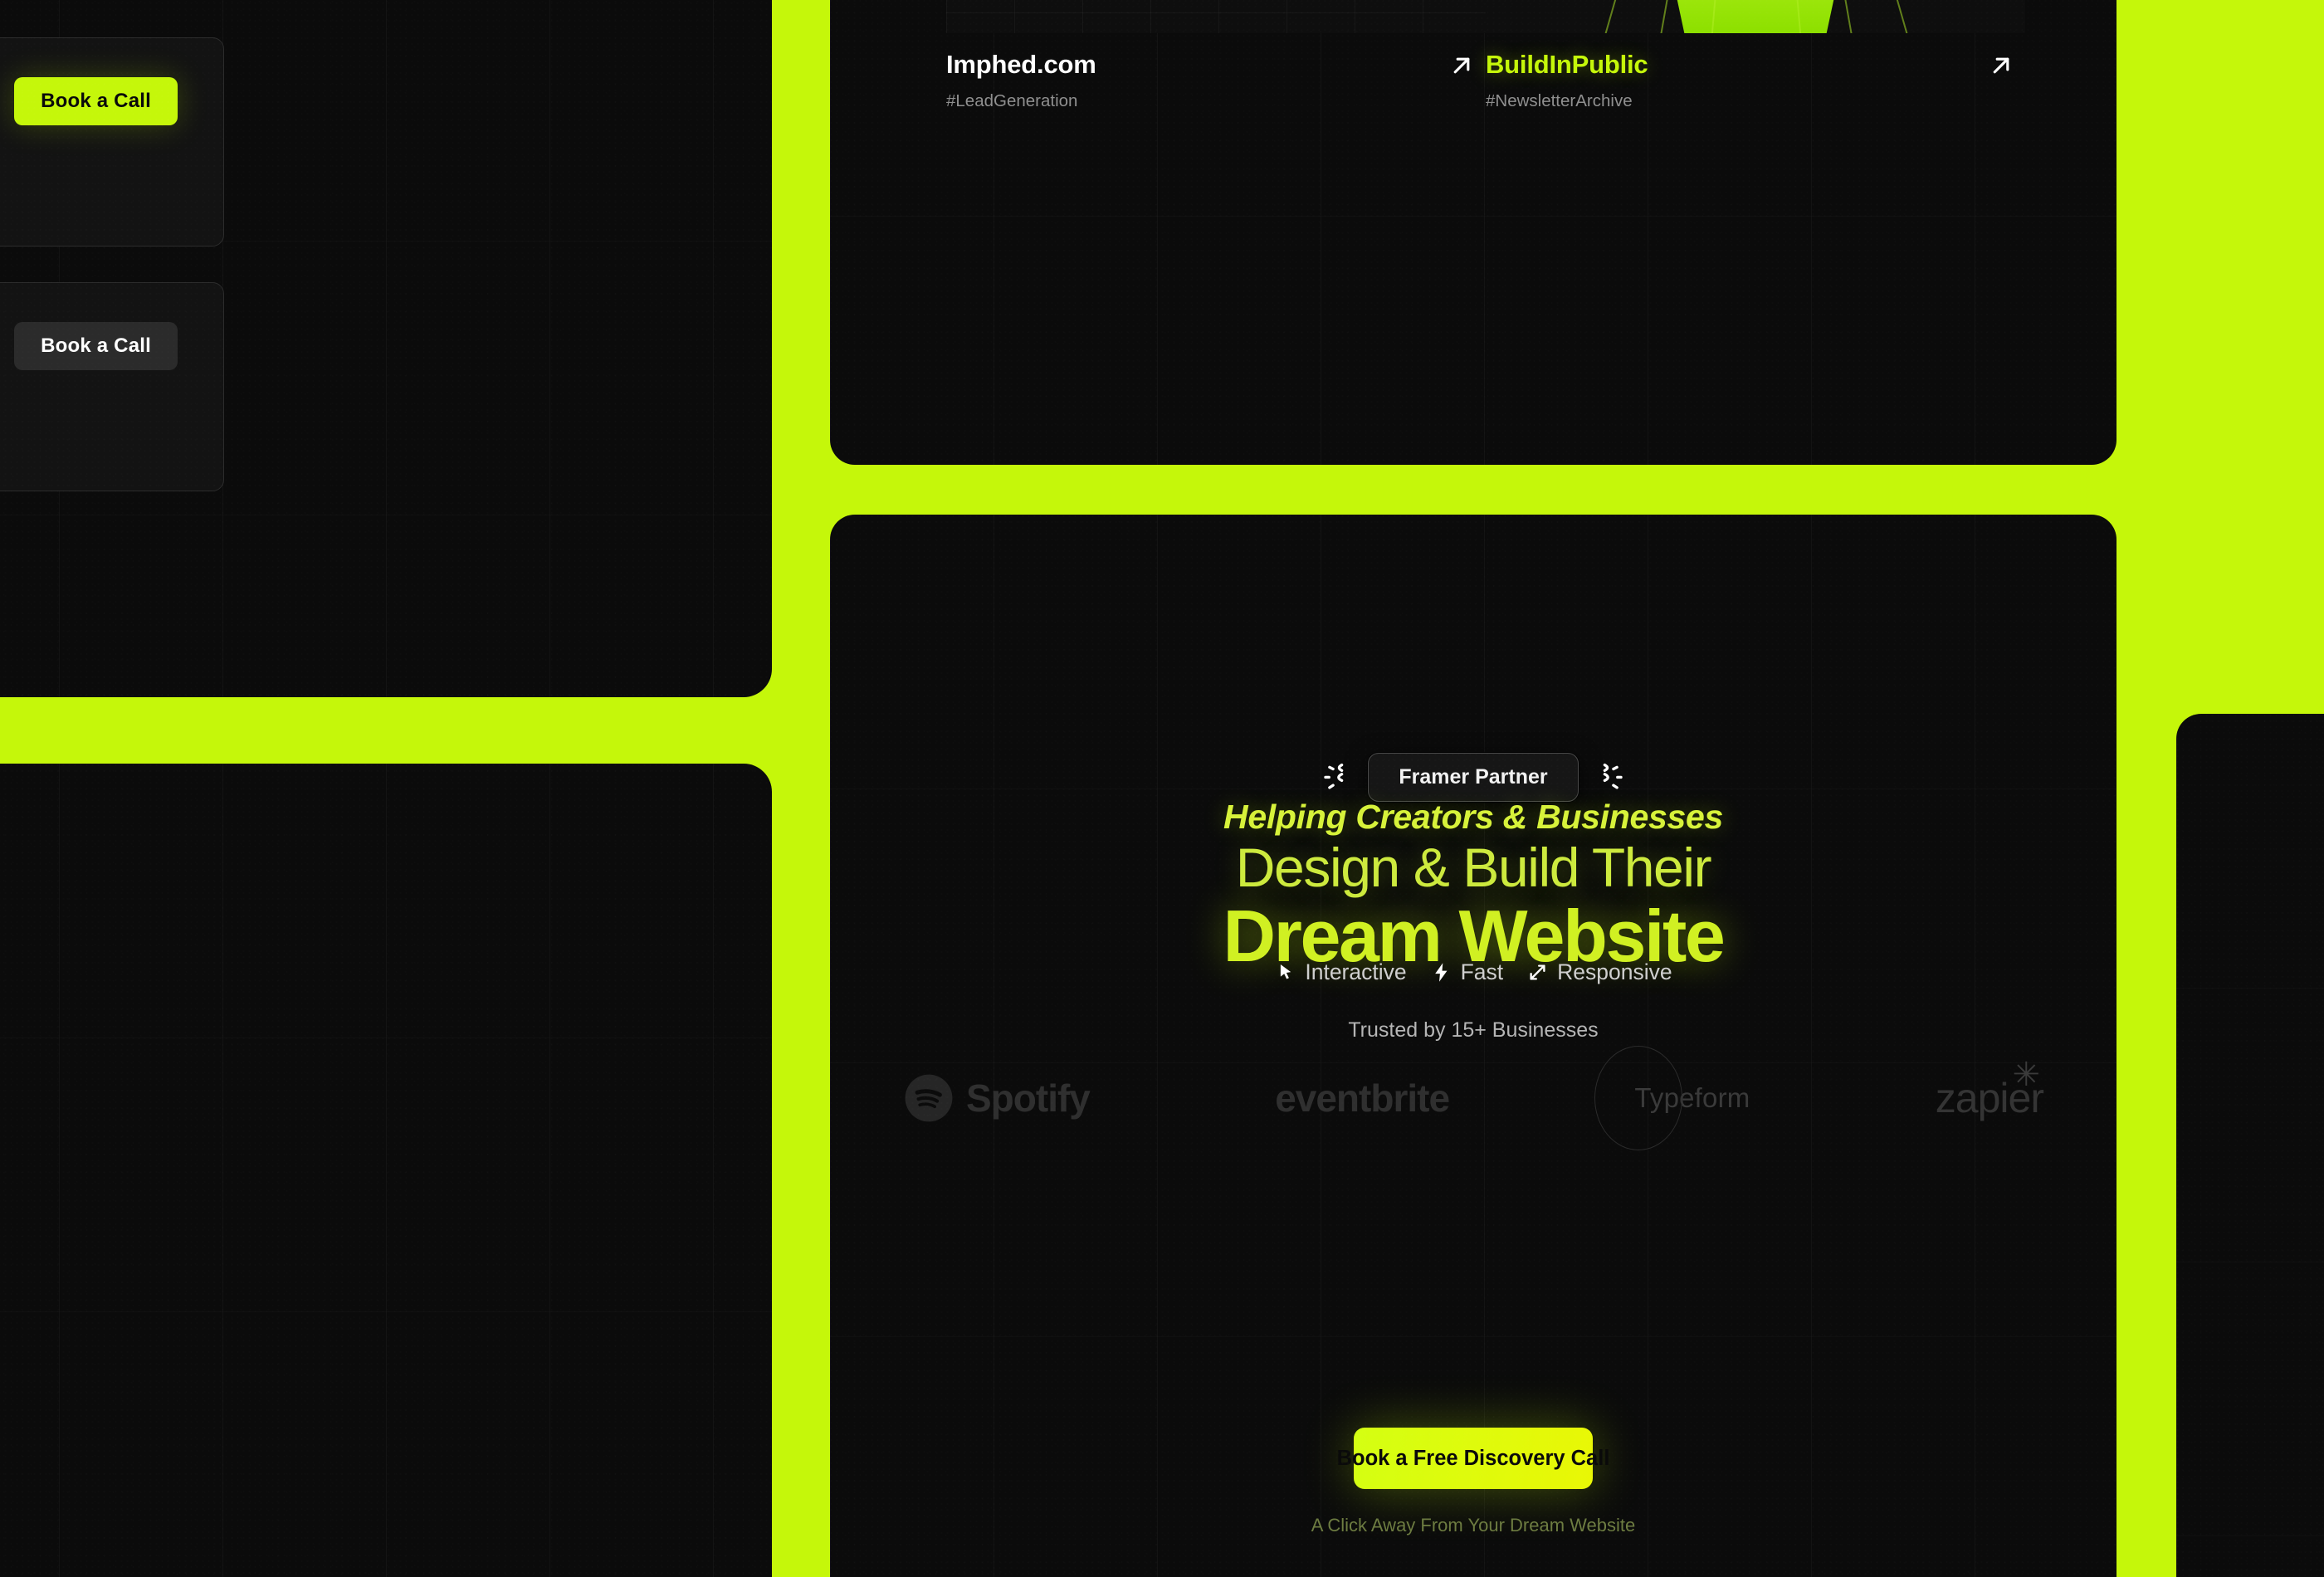 The width and height of the screenshot is (2324, 1577). I want to click on hero-feature-fast: Fast, so click(1467, 972).